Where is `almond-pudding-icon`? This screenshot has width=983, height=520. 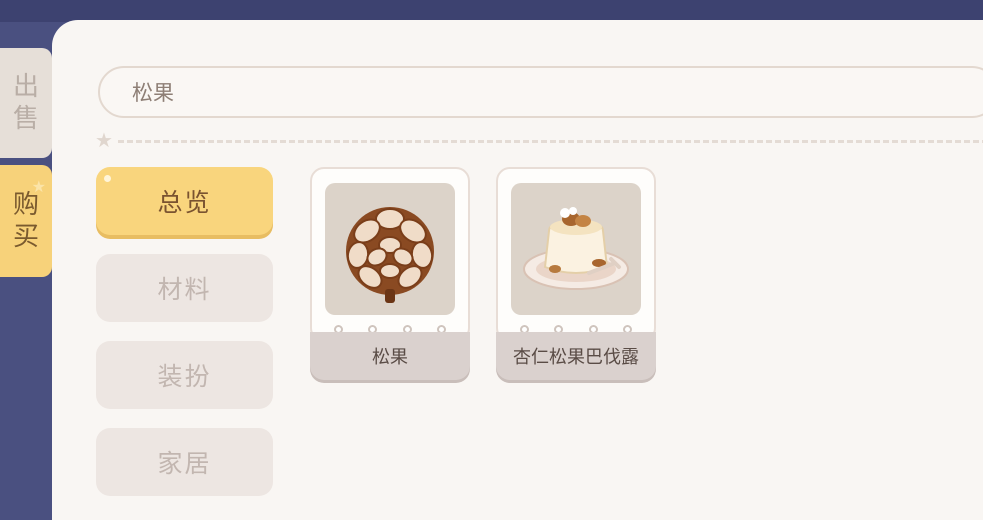 almond-pudding-icon is located at coordinates (576, 249).